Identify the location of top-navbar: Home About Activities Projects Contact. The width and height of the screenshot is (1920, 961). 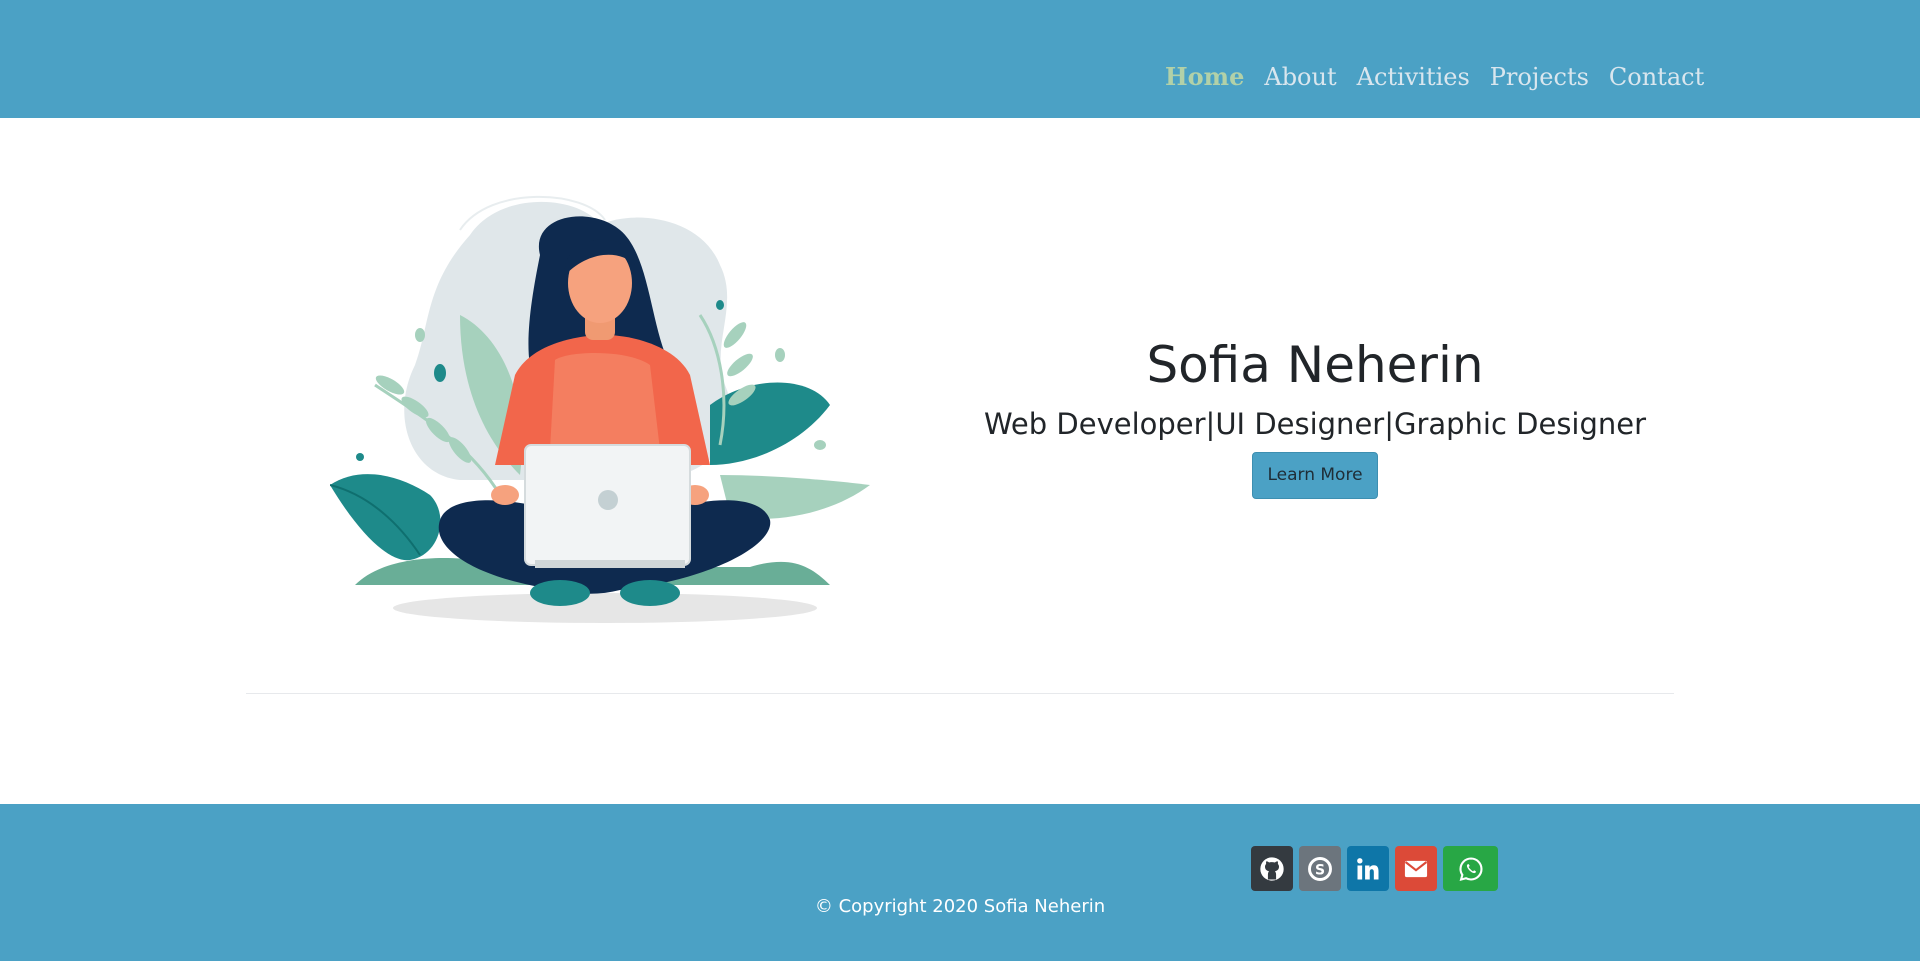
(960, 59).